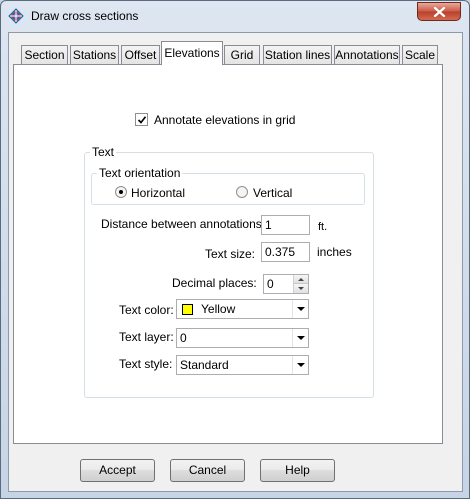 This screenshot has width=470, height=499. Describe the element at coordinates (146, 364) in the screenshot. I see `text-style-label: Text style:` at that location.